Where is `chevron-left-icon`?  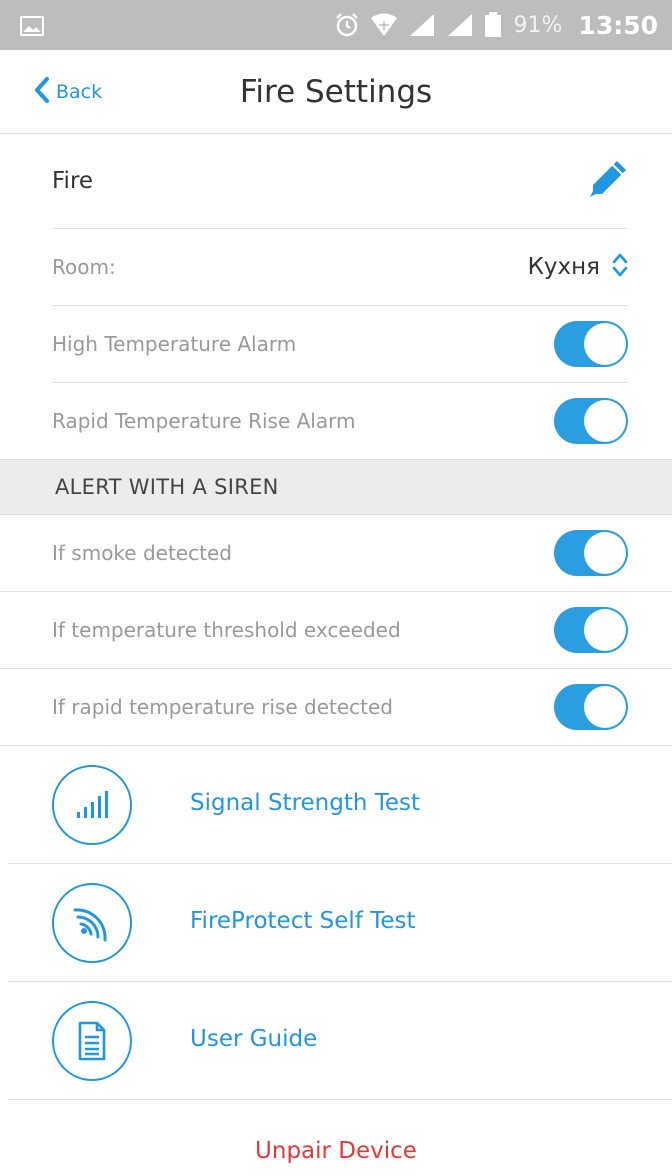 chevron-left-icon is located at coordinates (42, 92).